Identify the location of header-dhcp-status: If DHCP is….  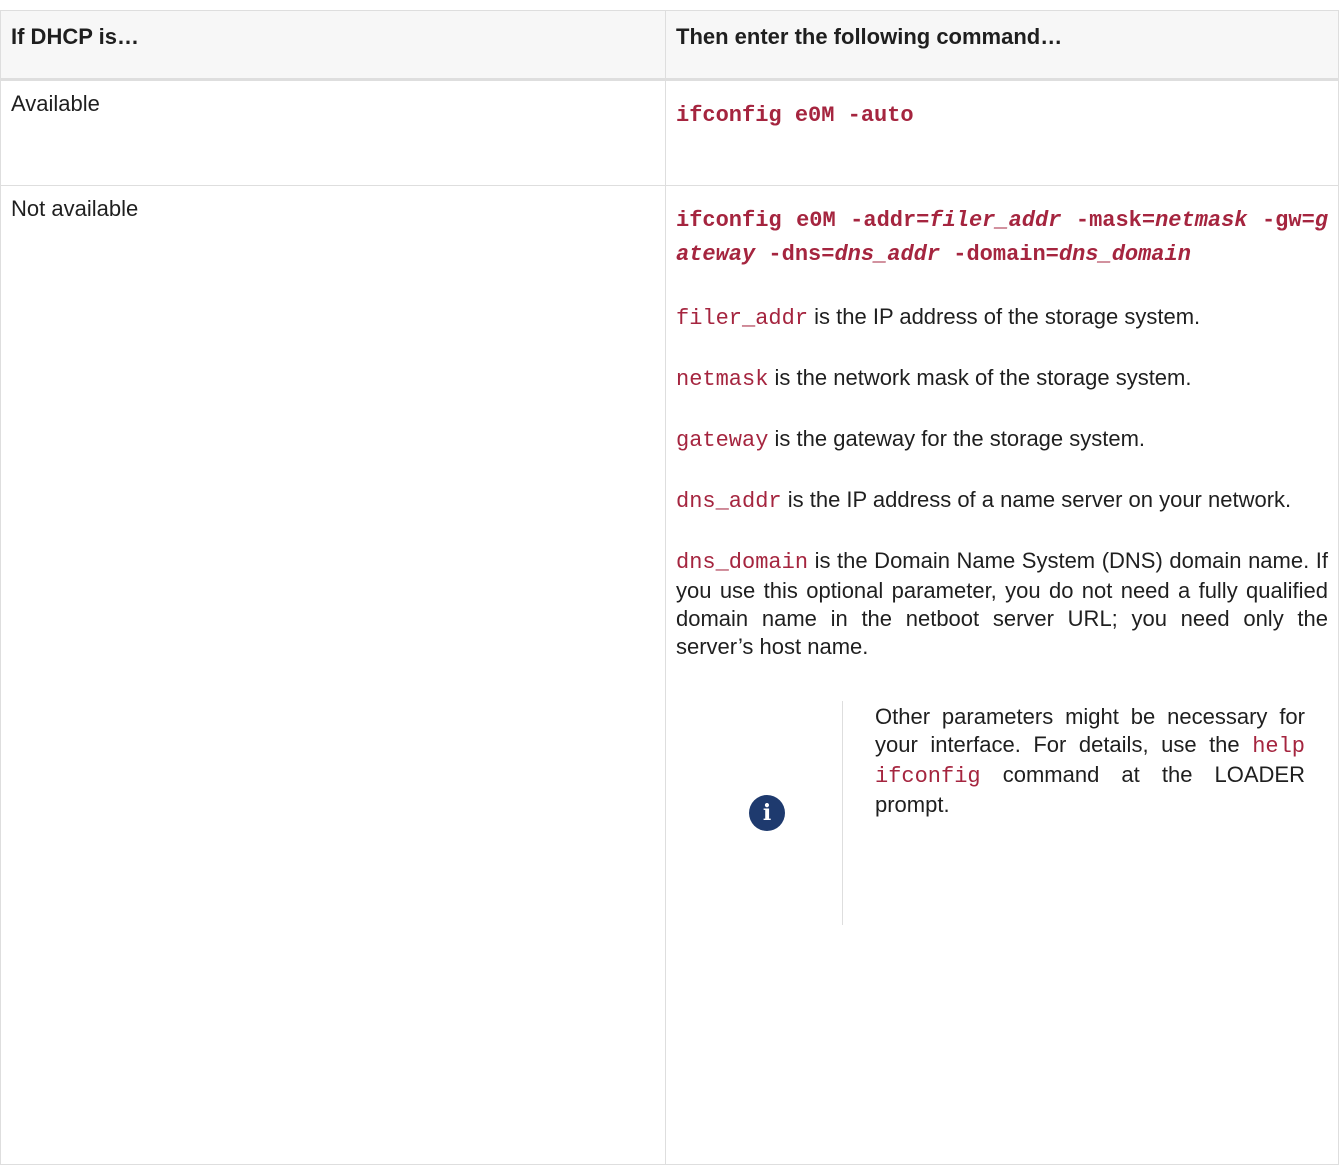
(333, 45).